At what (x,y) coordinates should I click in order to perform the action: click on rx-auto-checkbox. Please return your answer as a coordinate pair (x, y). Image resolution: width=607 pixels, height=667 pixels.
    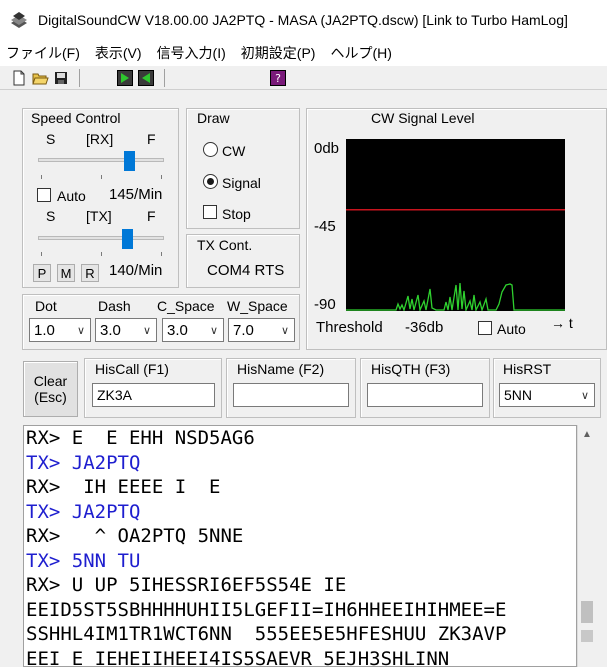
    Looking at the image, I should click on (44, 195).